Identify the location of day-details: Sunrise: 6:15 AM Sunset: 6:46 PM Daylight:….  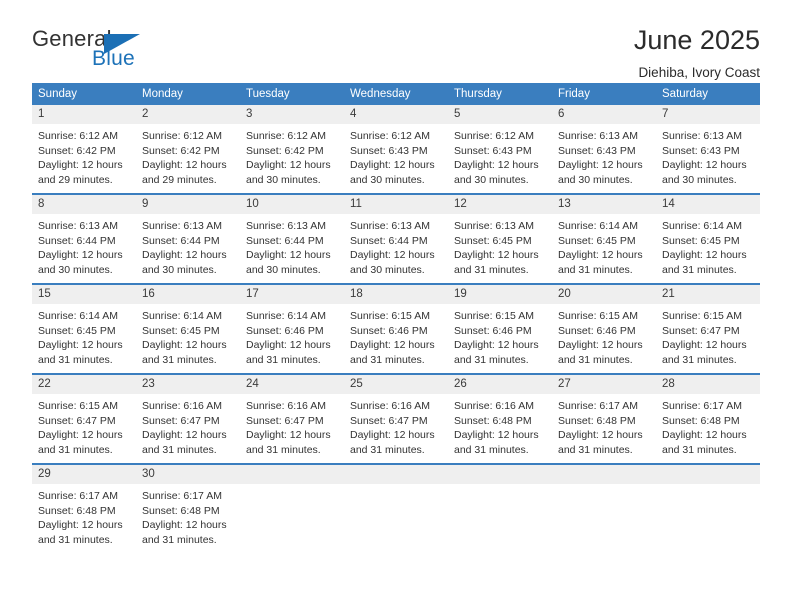
(396, 335).